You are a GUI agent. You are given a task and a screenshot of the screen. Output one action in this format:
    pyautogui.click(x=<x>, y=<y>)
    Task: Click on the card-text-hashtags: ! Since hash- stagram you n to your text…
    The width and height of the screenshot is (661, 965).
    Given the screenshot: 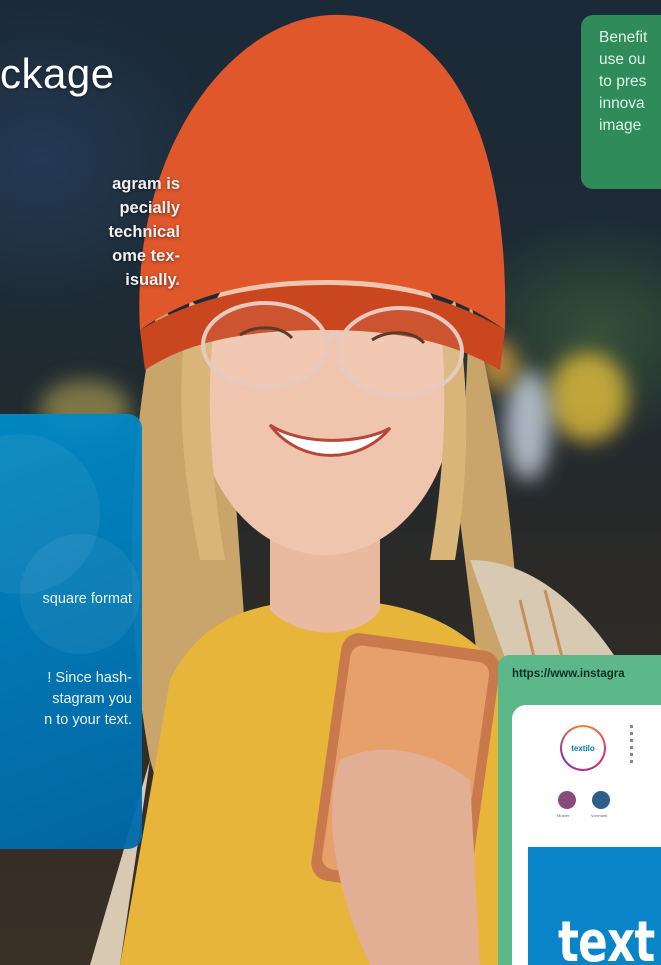 What is the action you would take?
    pyautogui.click(x=88, y=699)
    